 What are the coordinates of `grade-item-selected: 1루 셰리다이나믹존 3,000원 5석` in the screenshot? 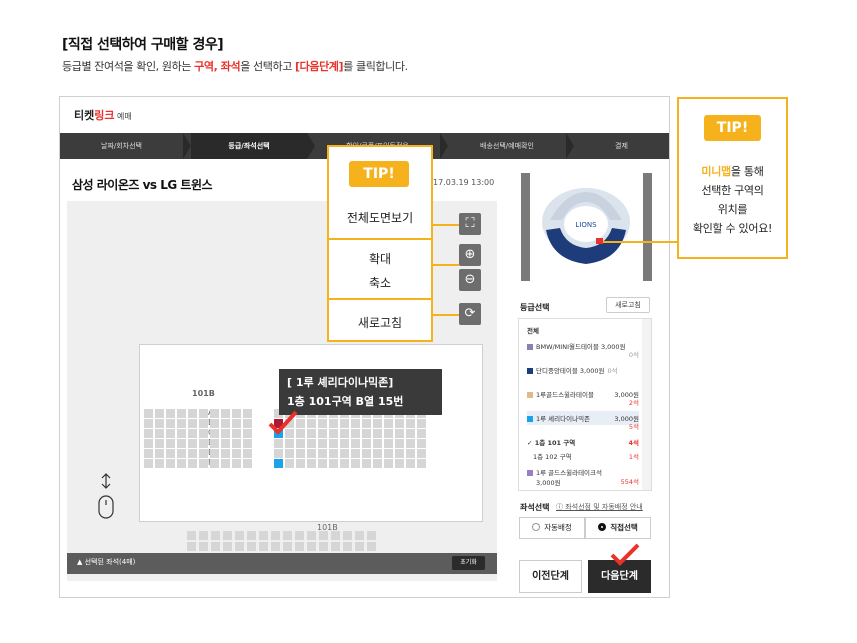 It's located at (583, 421).